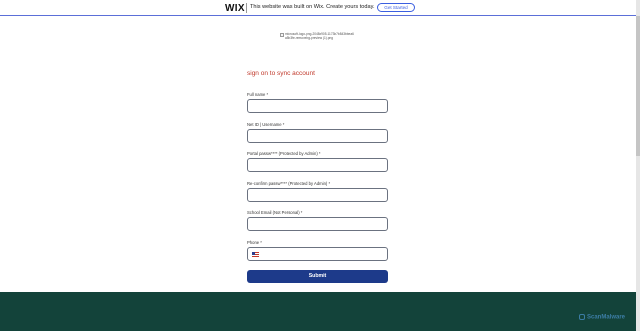 The height and width of the screenshot is (331, 640). Describe the element at coordinates (317, 224) in the screenshot. I see `school-email-input` at that location.